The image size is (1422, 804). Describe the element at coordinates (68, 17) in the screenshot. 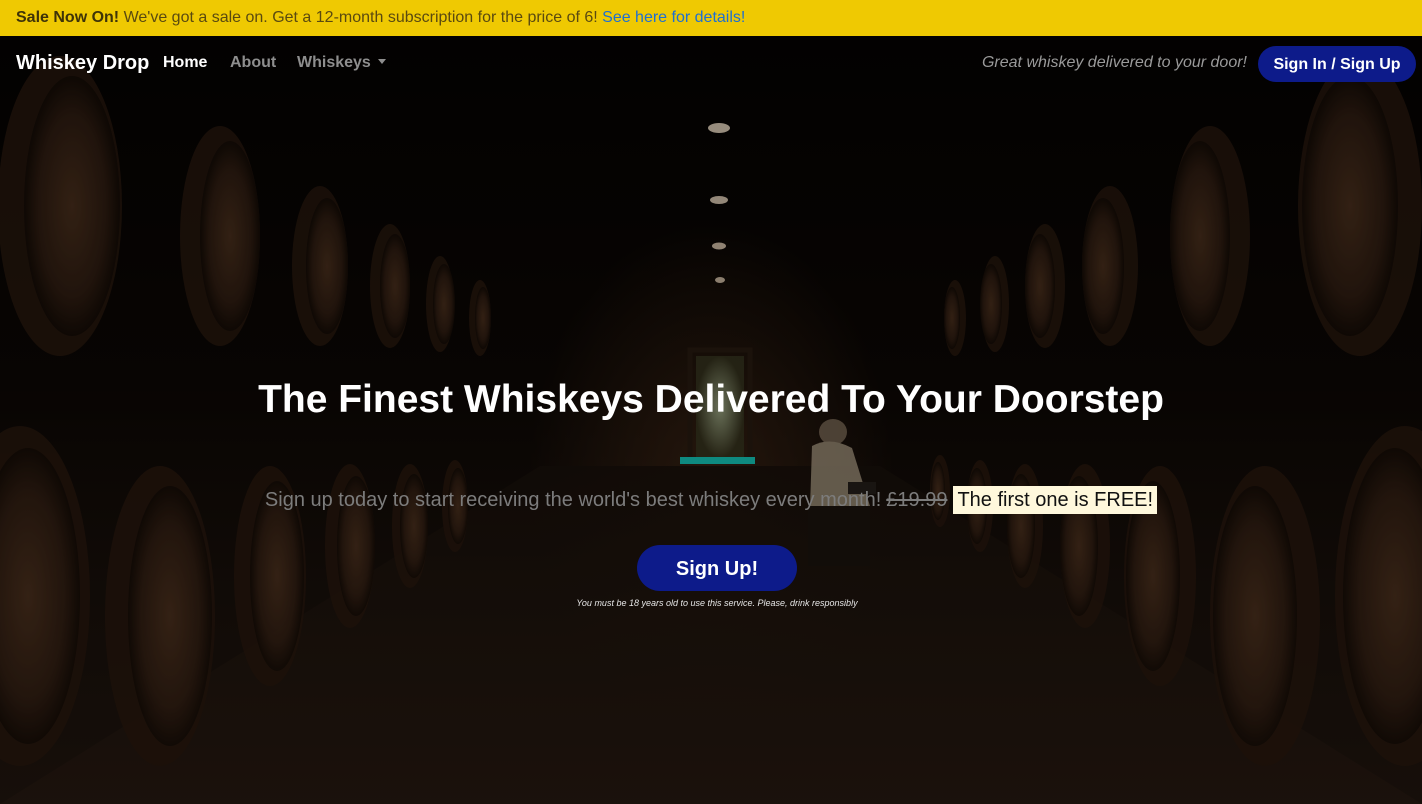

I see `sale-banner-heading: Sale Now On!` at that location.